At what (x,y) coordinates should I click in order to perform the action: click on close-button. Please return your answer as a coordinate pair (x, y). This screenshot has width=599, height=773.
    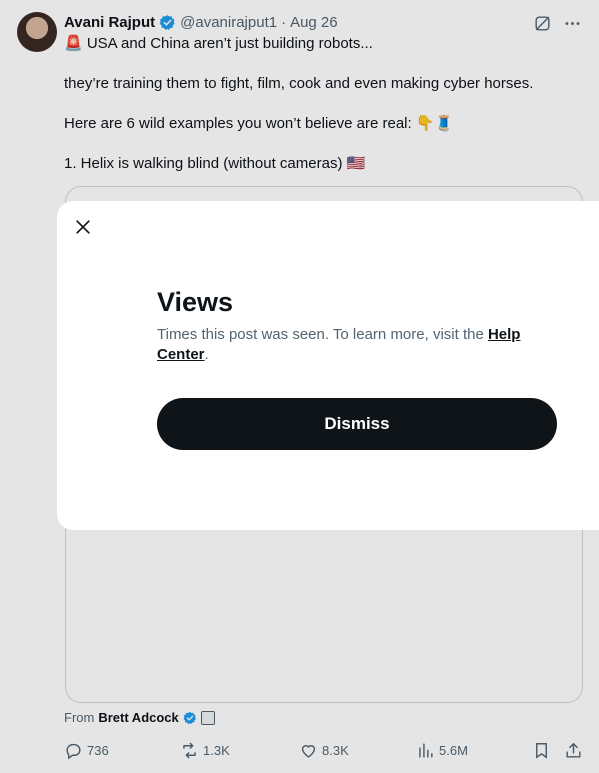
    Looking at the image, I should click on (83, 227).